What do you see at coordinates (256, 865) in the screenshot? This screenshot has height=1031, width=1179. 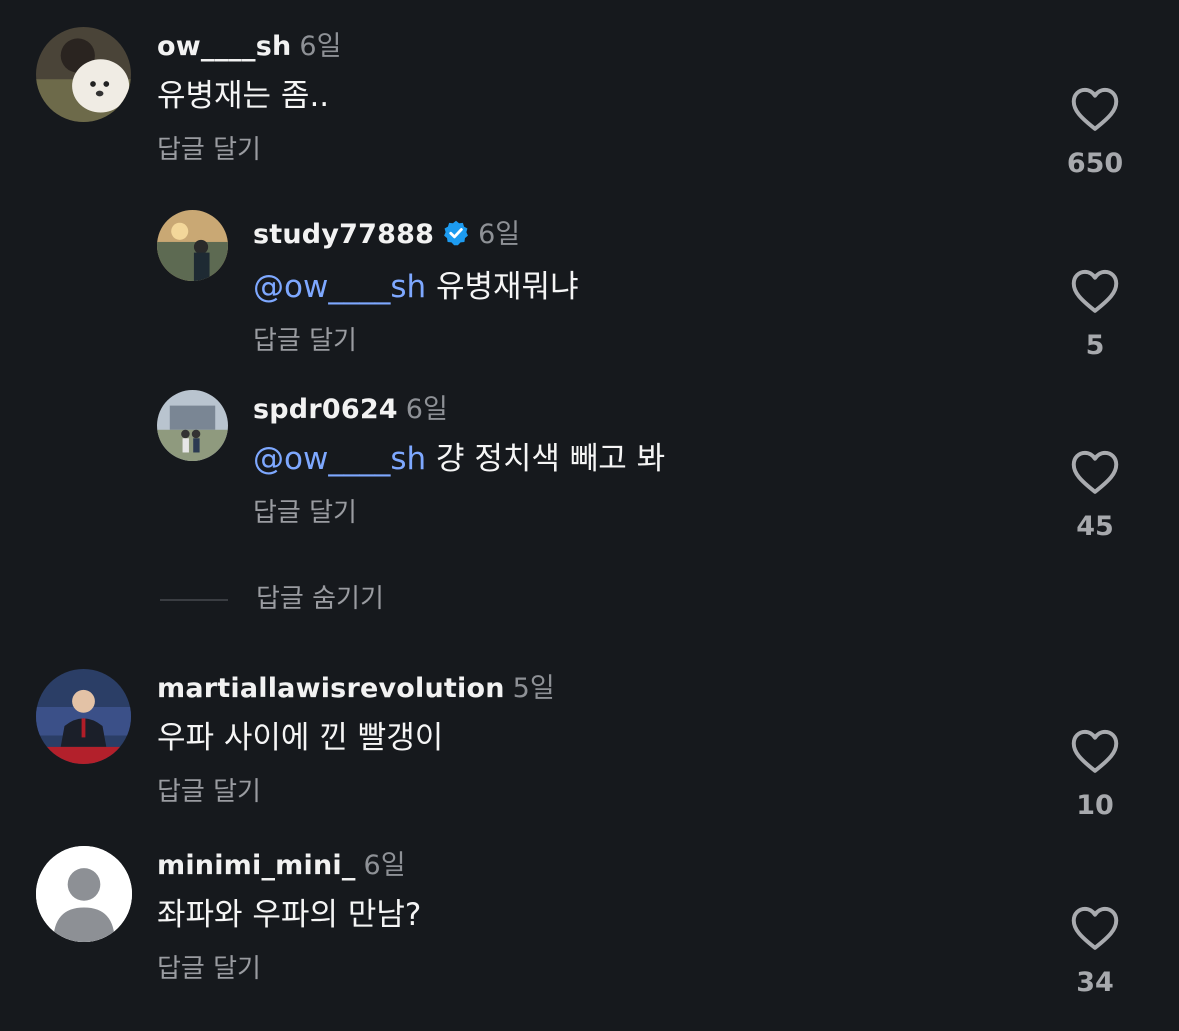 I see `username: minimi_mini_` at bounding box center [256, 865].